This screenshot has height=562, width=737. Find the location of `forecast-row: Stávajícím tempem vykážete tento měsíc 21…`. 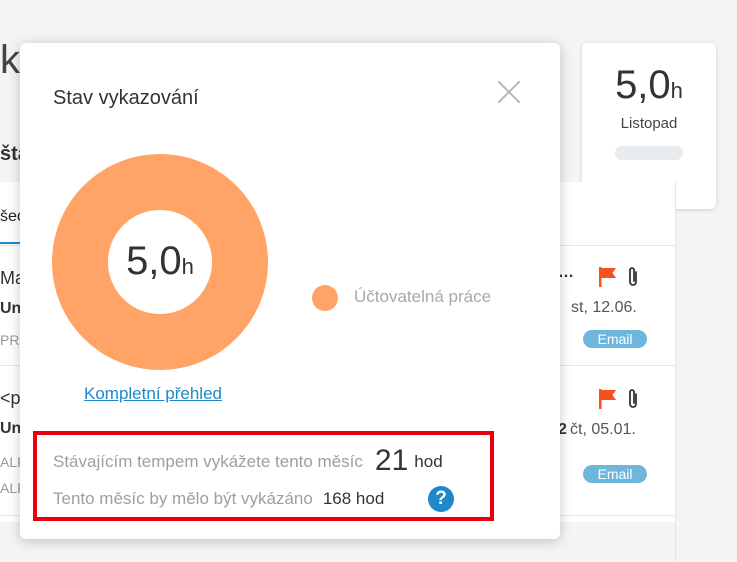

forecast-row: Stávajícím tempem vykážete tento měsíc 21… is located at coordinates (248, 461).